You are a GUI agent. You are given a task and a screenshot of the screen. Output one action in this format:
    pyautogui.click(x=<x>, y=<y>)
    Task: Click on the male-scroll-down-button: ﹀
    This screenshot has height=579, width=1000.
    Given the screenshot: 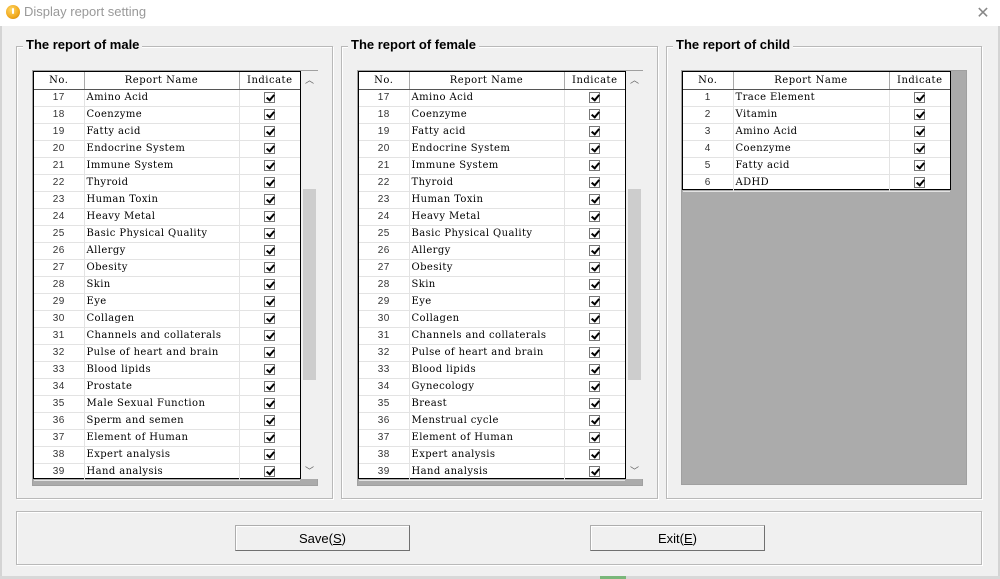 What is the action you would take?
    pyautogui.click(x=309, y=470)
    